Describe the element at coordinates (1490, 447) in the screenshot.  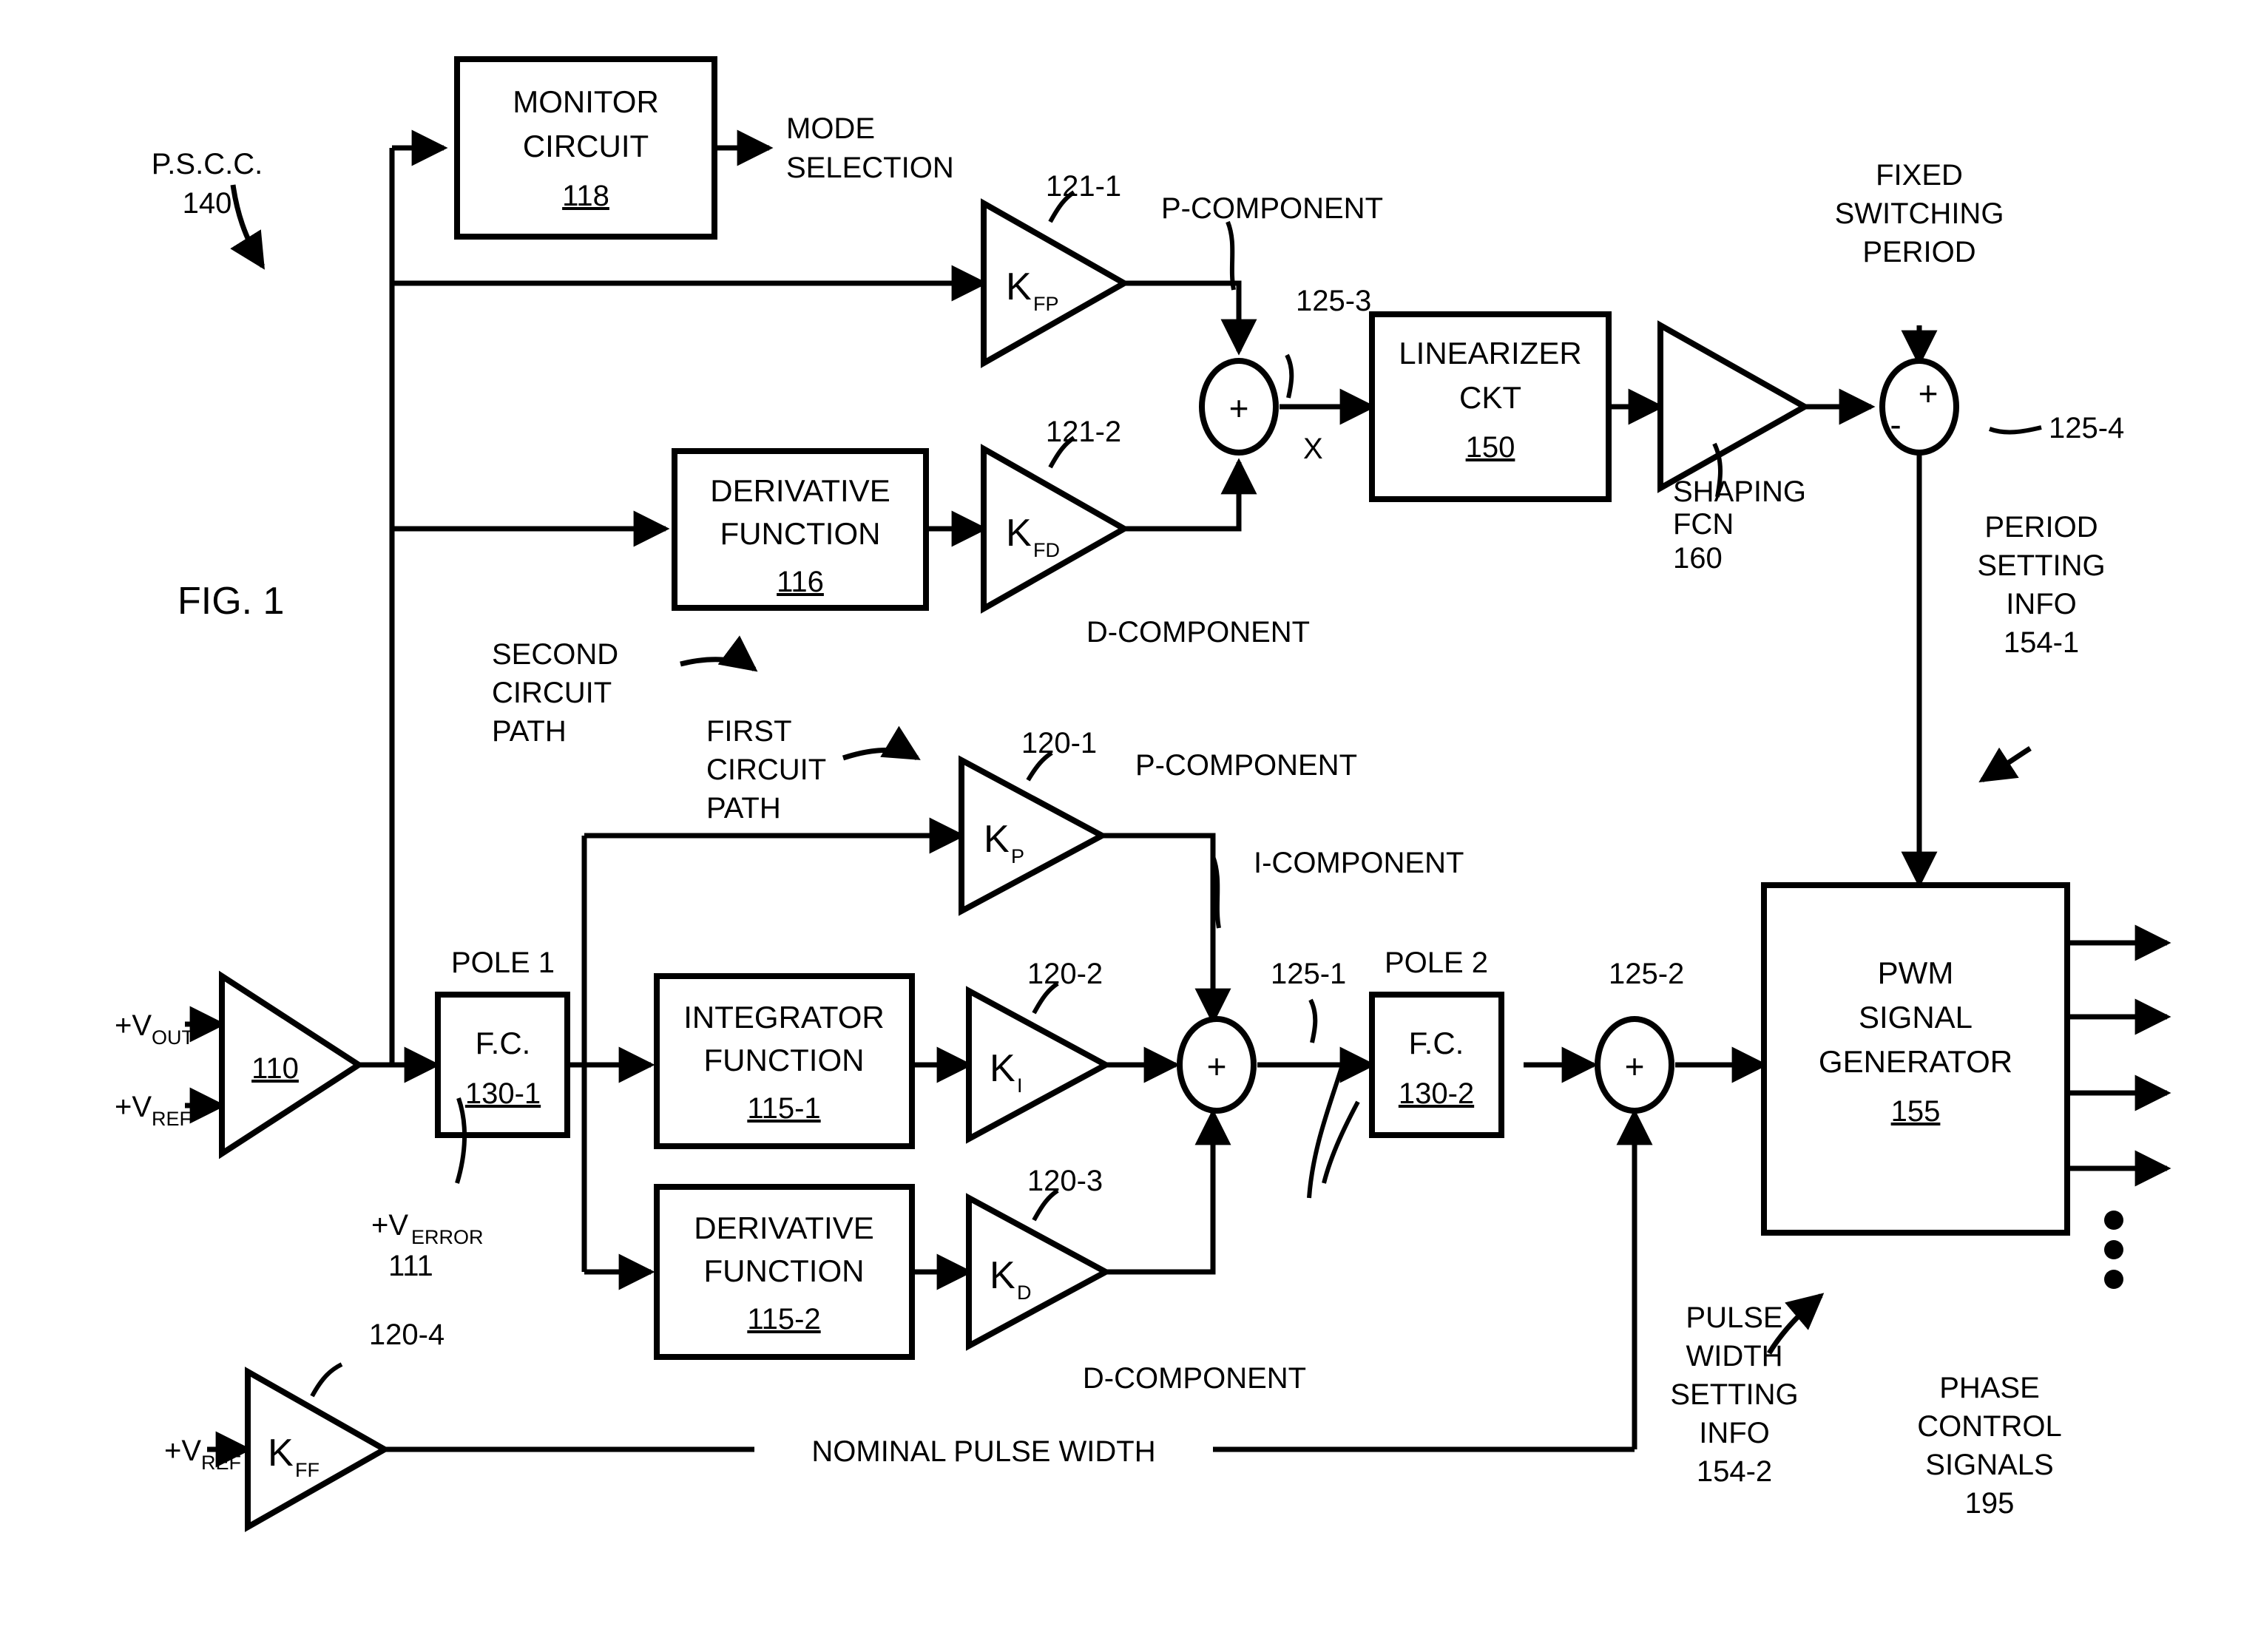
I see `linearizer-ref: 150` at that location.